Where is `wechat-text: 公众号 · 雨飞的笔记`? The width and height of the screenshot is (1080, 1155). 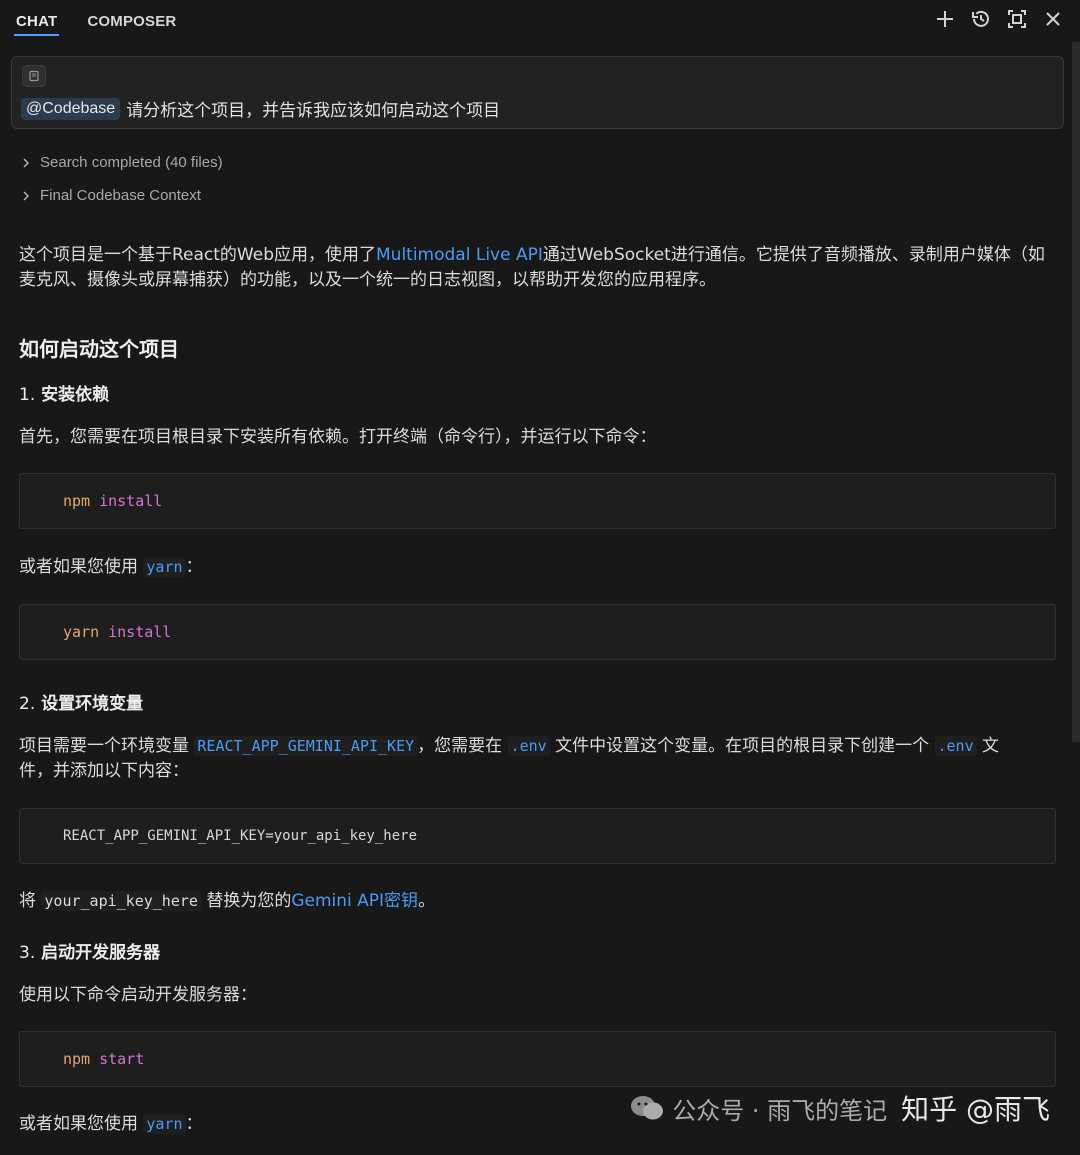 wechat-text: 公众号 · 雨飞的笔记 is located at coordinates (780, 1110).